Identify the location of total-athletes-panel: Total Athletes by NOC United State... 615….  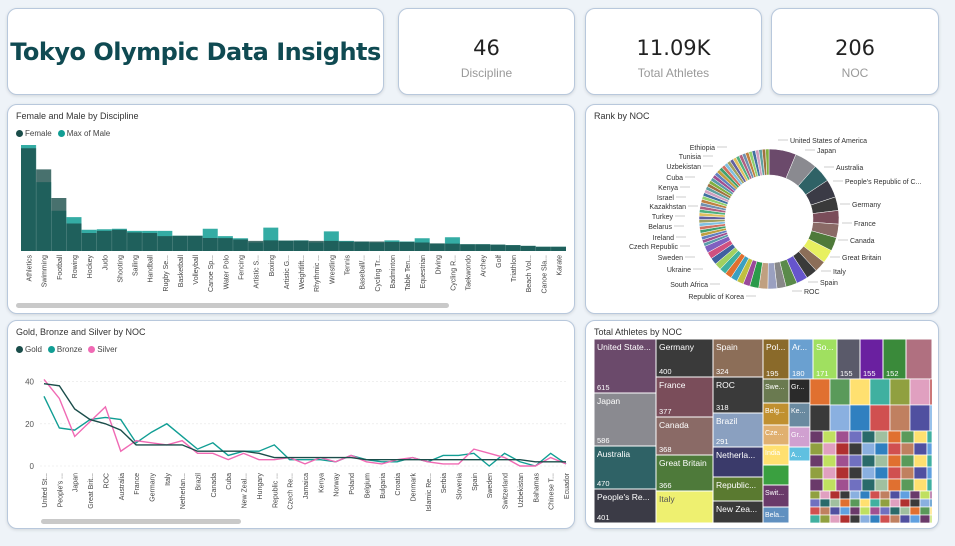
(762, 424).